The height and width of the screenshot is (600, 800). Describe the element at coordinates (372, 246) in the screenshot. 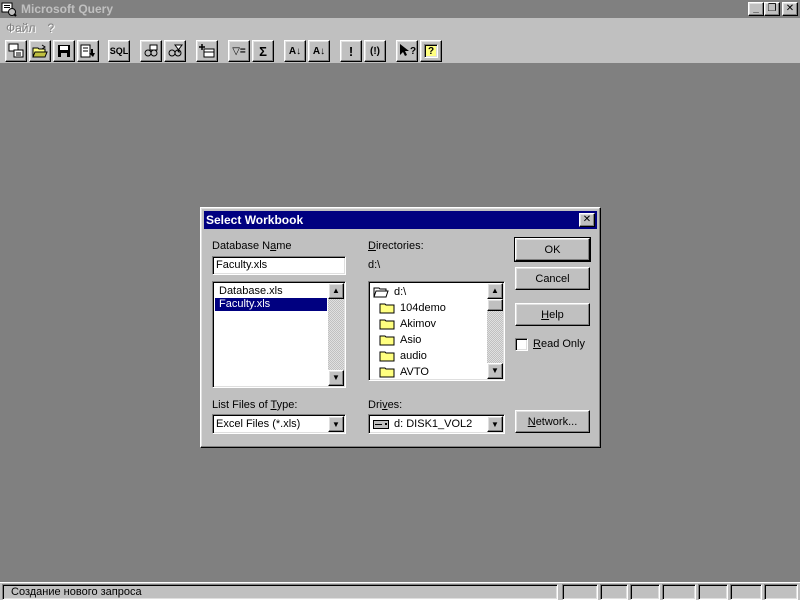

I see `directories-label-accel: D` at that location.